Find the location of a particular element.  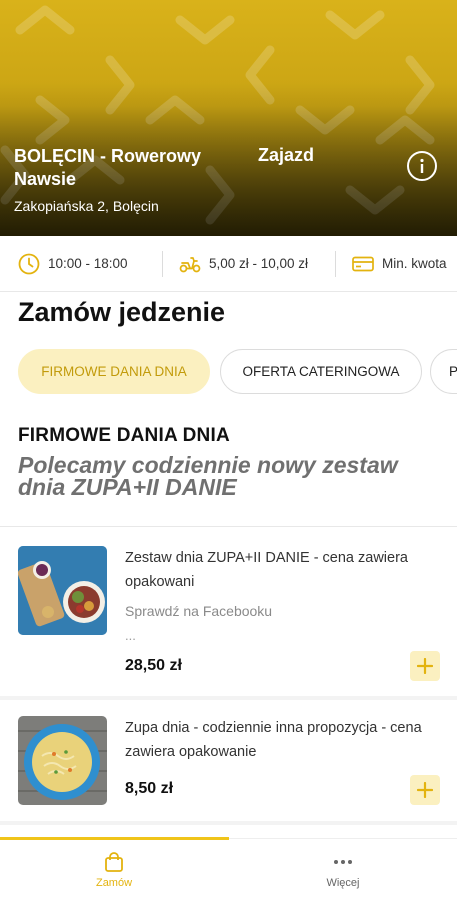

tab-firmowe-dania-dnia: FIRMOWE DANIA DNIA is located at coordinates (114, 371).